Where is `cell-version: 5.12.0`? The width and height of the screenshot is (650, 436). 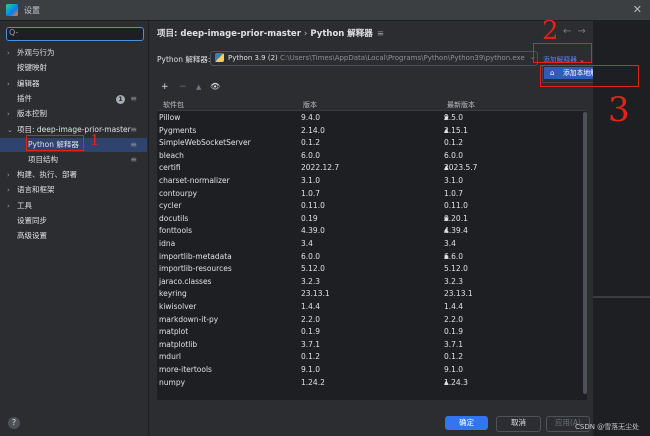
cell-version: 5.12.0 is located at coordinates (313, 269).